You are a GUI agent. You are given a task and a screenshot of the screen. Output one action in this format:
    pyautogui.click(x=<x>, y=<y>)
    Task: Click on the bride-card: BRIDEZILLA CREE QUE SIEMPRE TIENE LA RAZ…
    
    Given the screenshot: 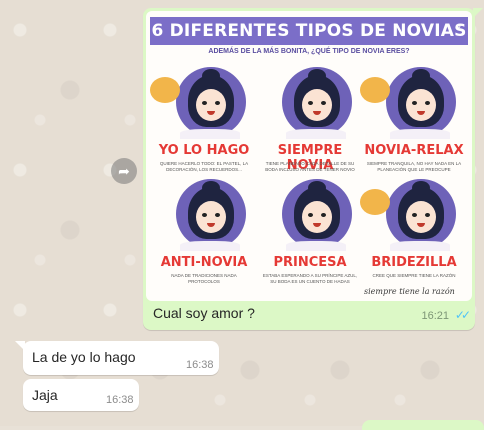 What is the action you would take?
    pyautogui.click(x=414, y=236)
    